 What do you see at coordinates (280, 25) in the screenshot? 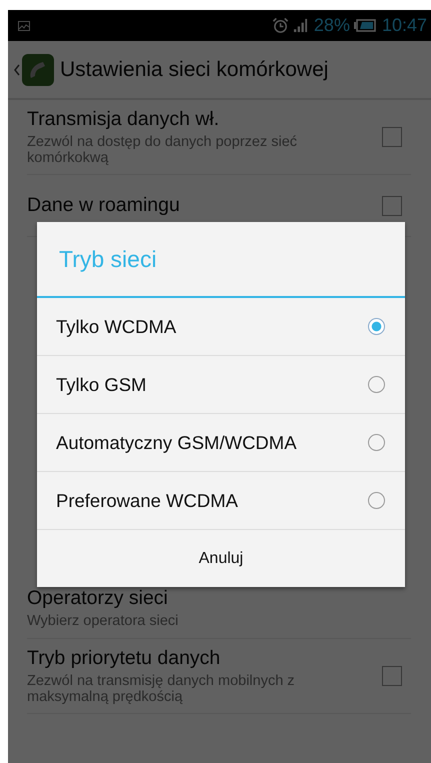
I see `alarm-clock-icon` at bounding box center [280, 25].